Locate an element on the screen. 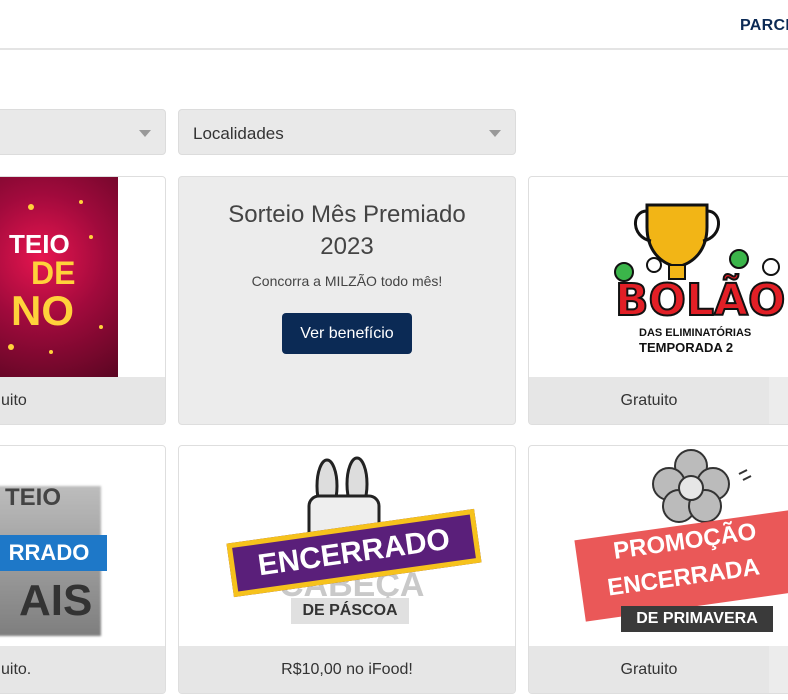 The width and height of the screenshot is (788, 700). card-image: TEIO RRADO AIS is located at coordinates (82, 546).